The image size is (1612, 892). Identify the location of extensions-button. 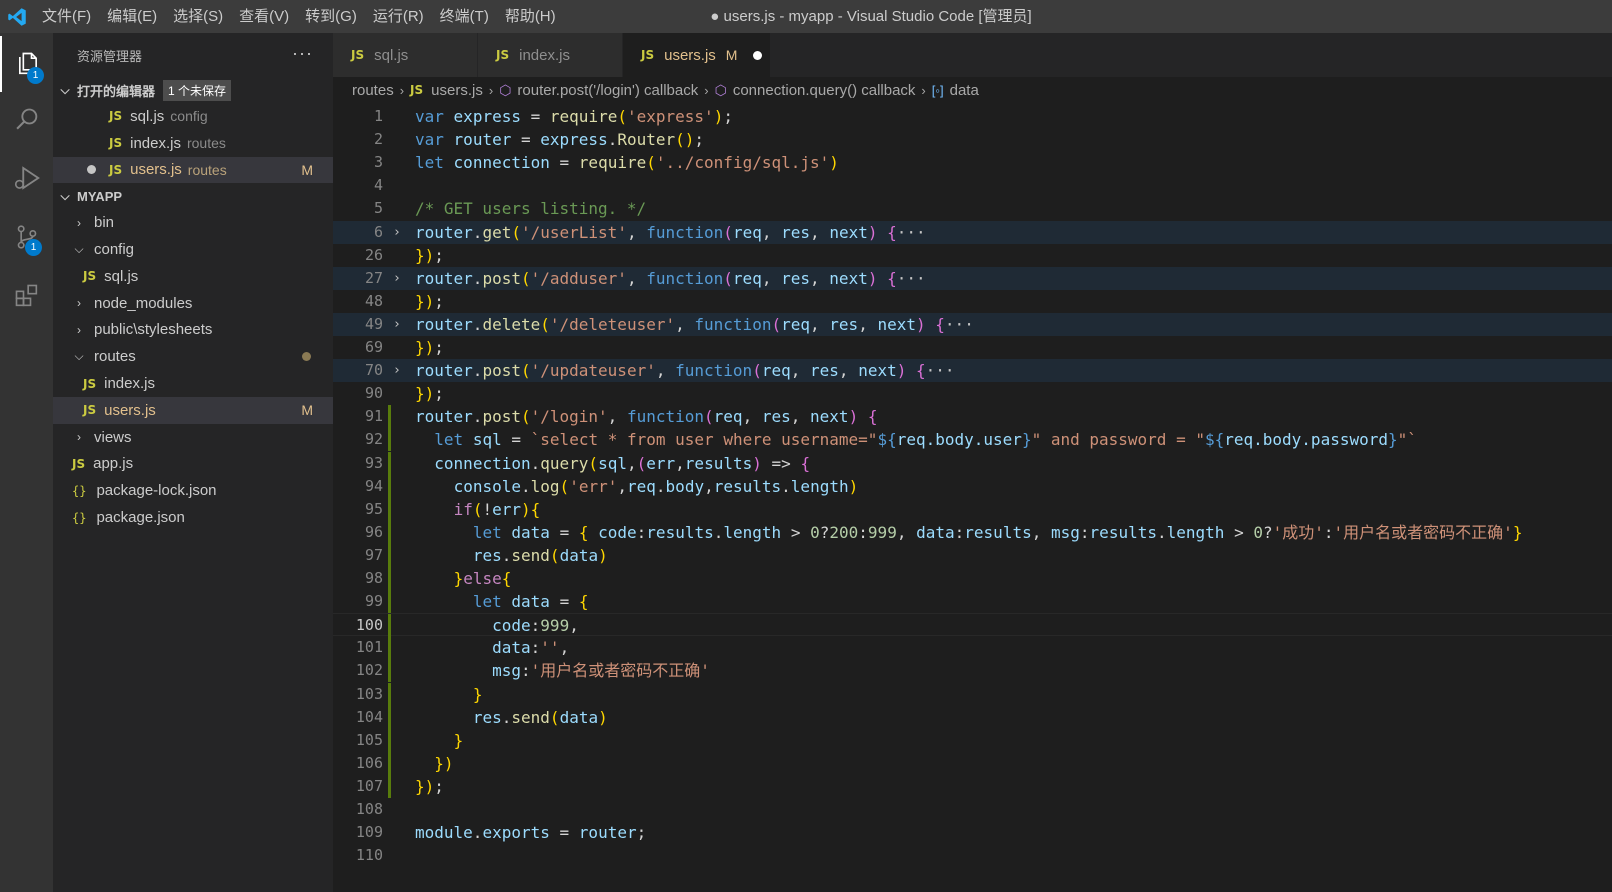
(26, 296).